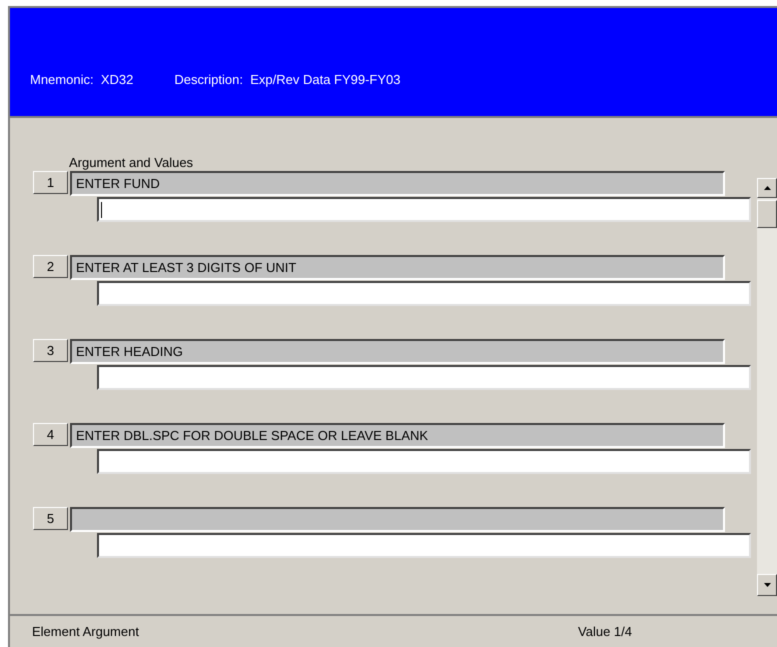 Image resolution: width=777 pixels, height=647 pixels. What do you see at coordinates (767, 214) in the screenshot?
I see `scroll-thumb` at bounding box center [767, 214].